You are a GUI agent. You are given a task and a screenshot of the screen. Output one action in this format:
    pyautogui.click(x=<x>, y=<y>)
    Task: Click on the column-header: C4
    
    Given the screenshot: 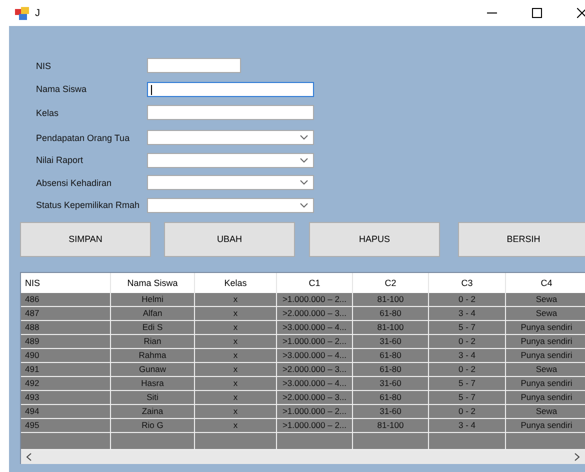 What is the action you would take?
    pyautogui.click(x=545, y=282)
    